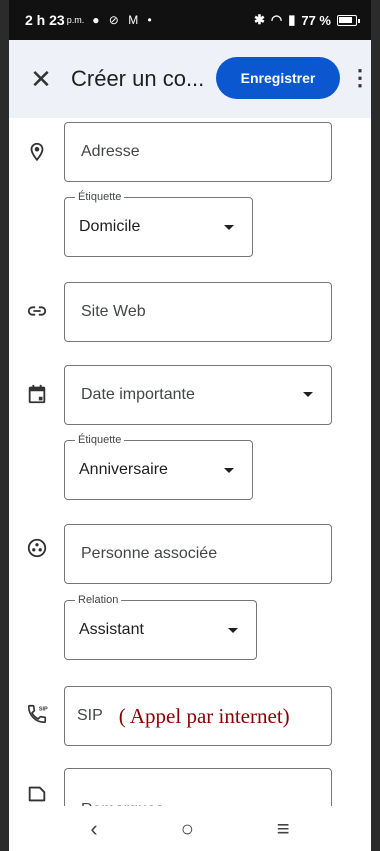 This screenshot has height=851, width=380. Describe the element at coordinates (110, 226) in the screenshot. I see `address-label-value: Domicile` at that location.